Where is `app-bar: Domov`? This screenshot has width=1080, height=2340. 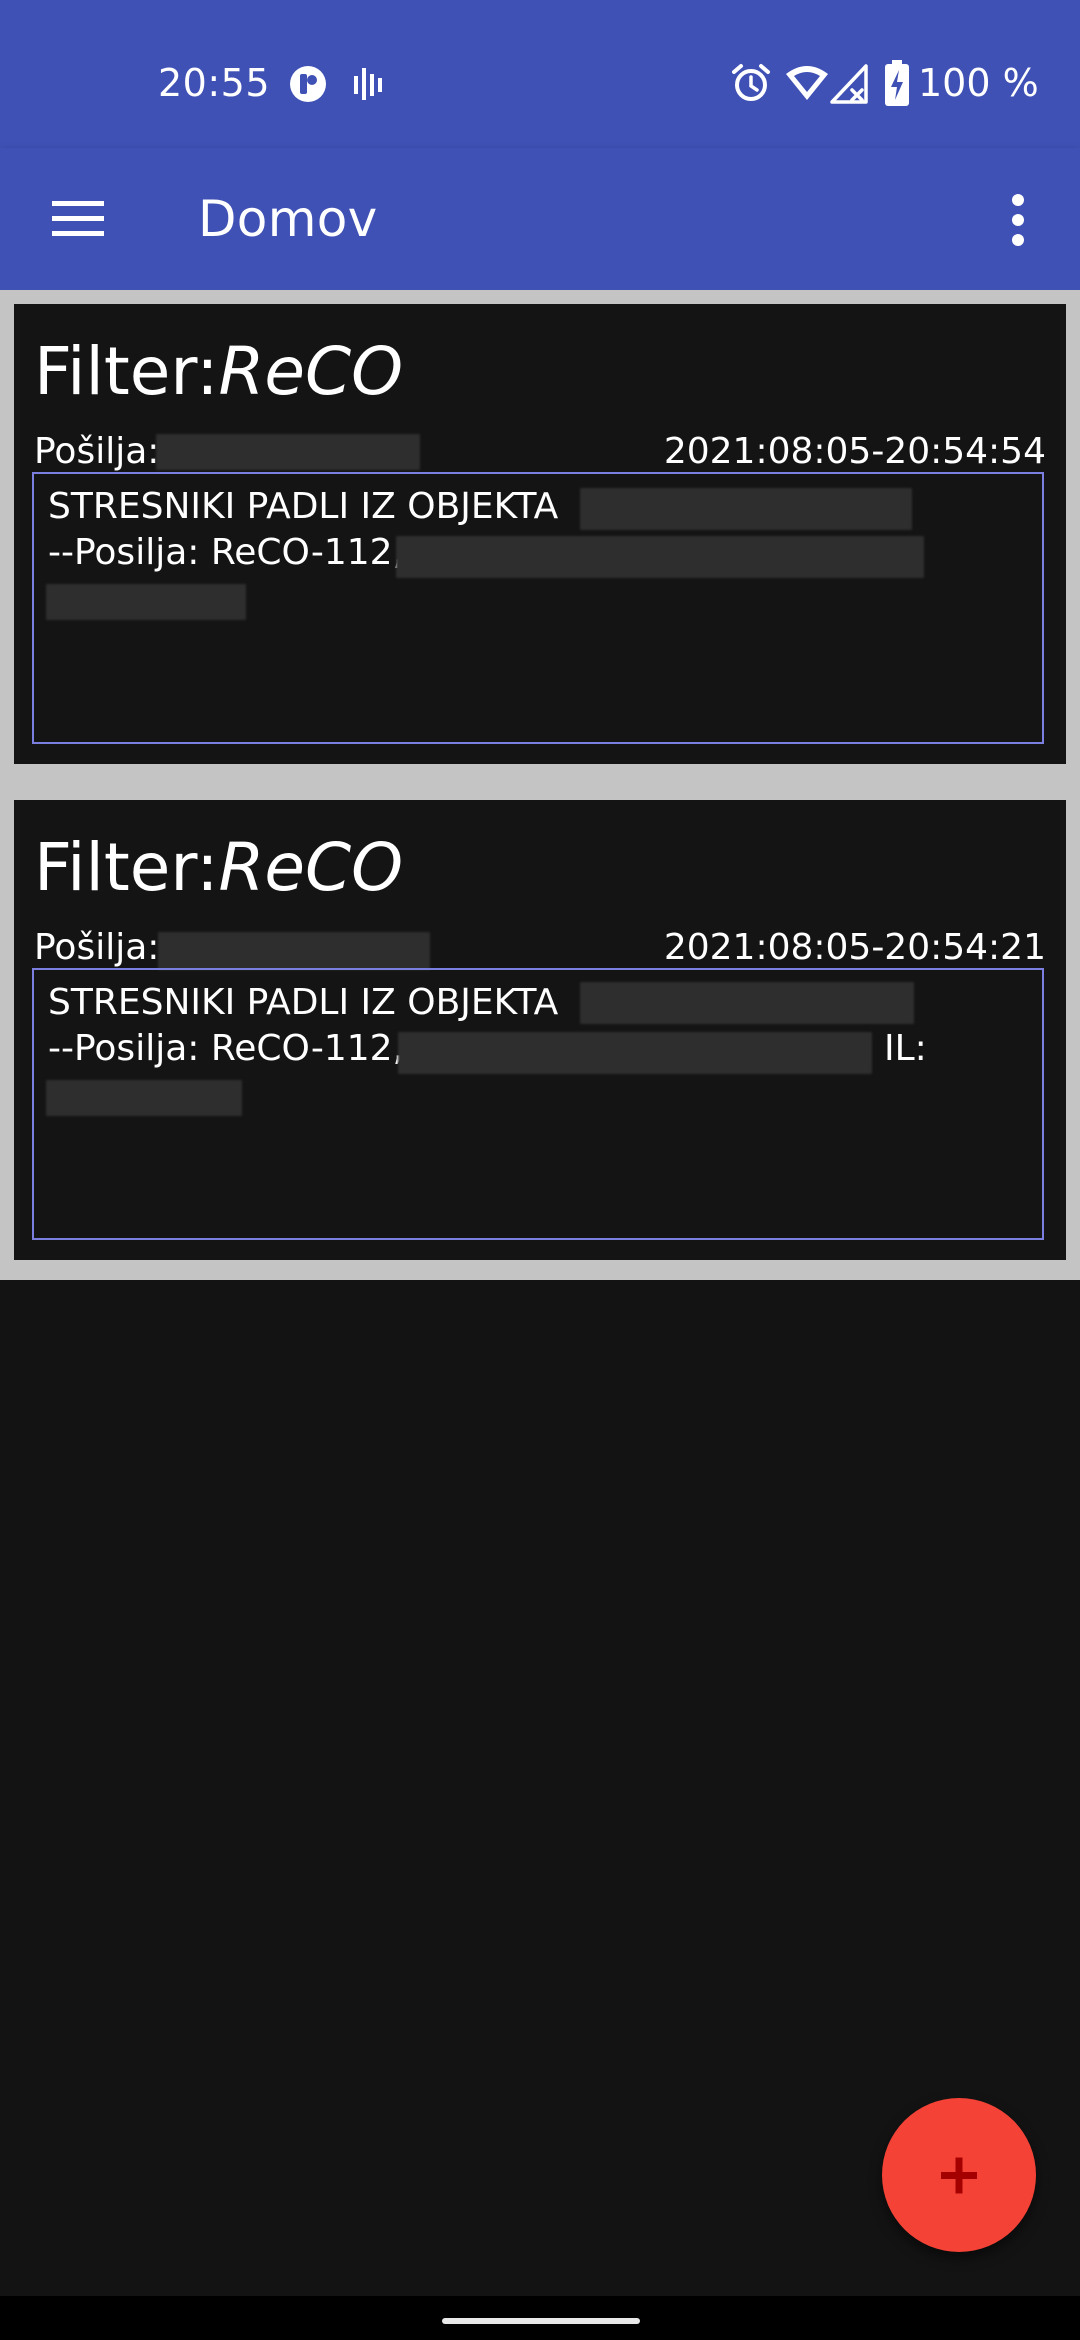 app-bar: Domov is located at coordinates (540, 219).